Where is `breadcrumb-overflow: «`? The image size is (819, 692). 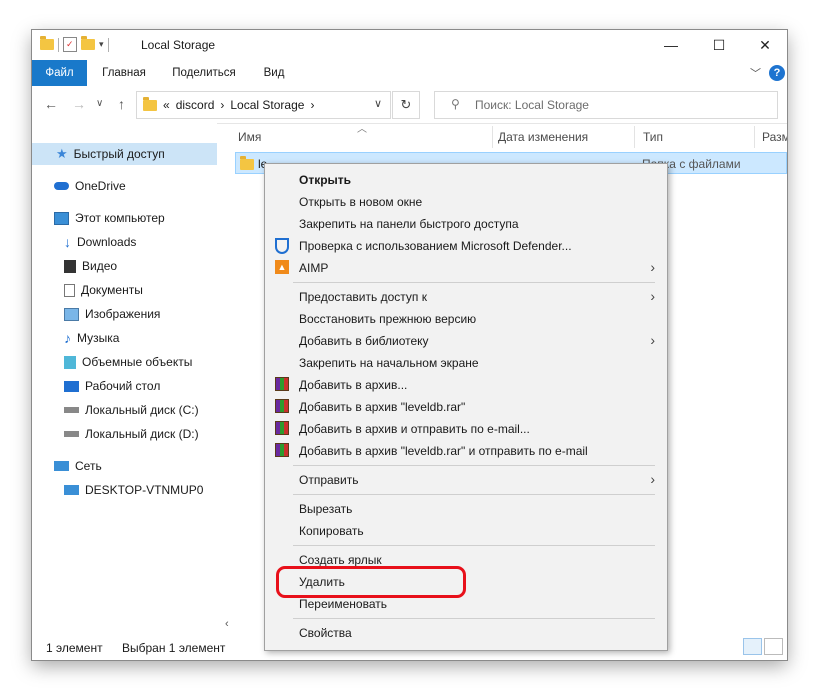 breadcrumb-overflow: « is located at coordinates (166, 105).